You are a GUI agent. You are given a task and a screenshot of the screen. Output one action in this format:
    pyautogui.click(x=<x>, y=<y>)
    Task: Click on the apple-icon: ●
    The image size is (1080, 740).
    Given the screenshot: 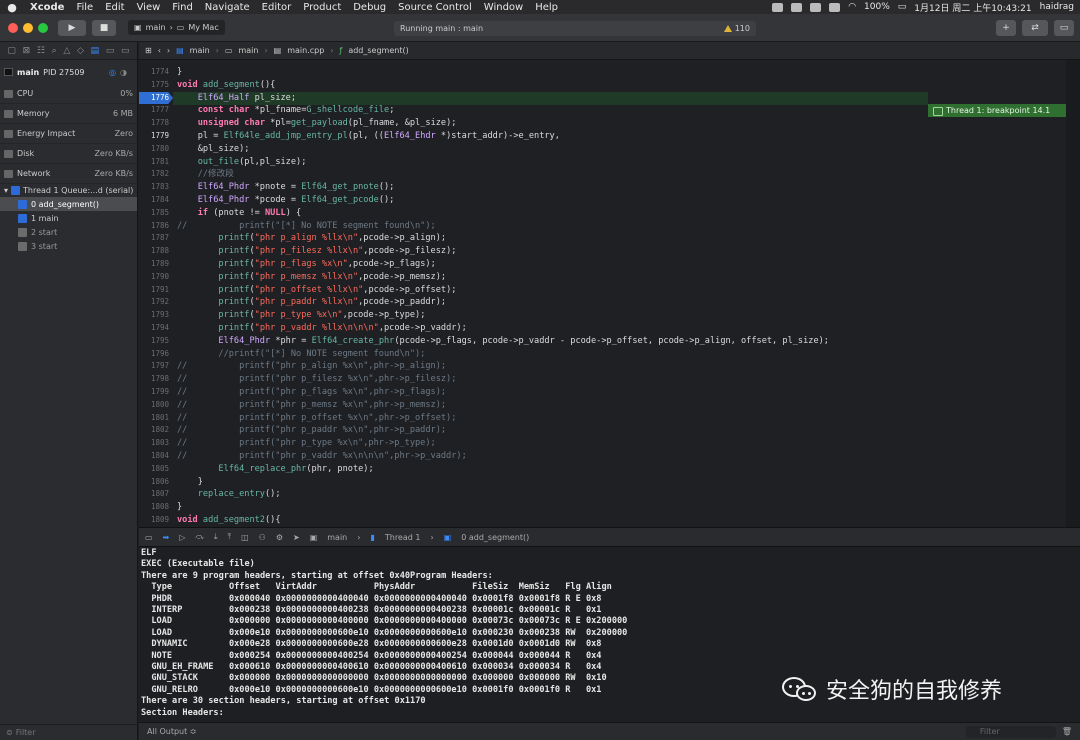 What is the action you would take?
    pyautogui.click(x=12, y=7)
    